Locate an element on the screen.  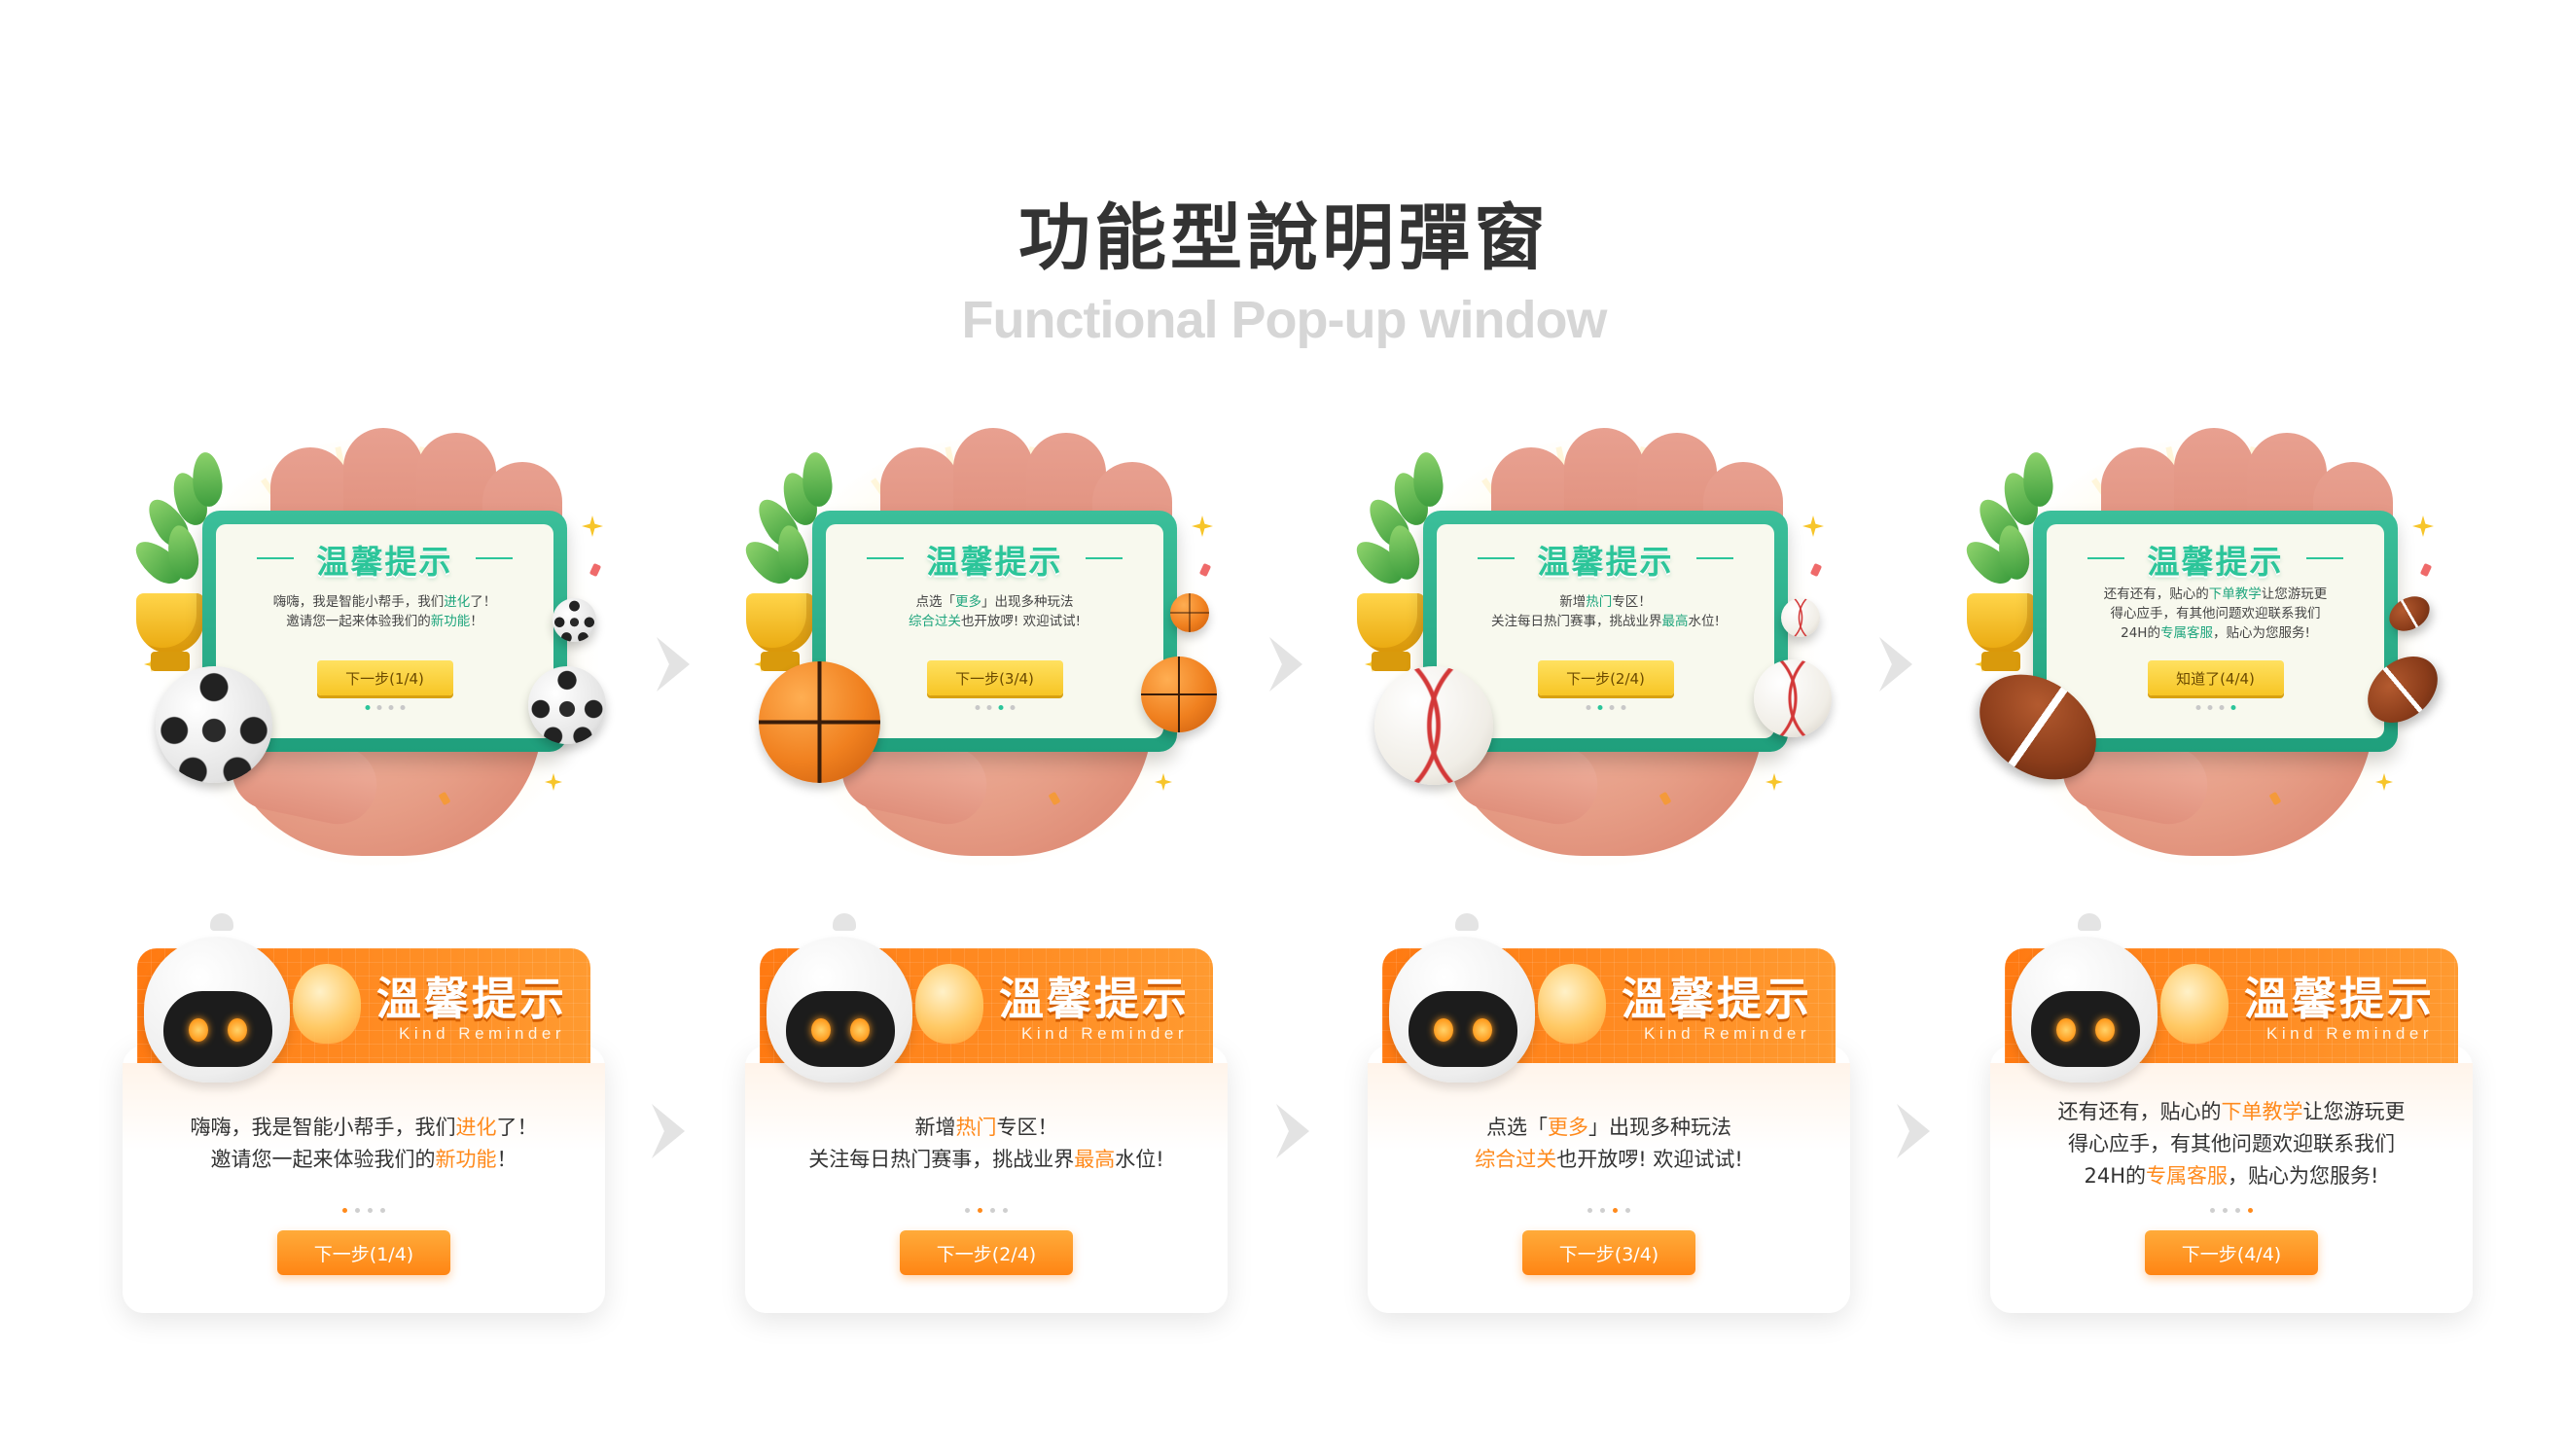
card-body: 新增热门专区！ 关注每日热门赛事，挑战业界最高水位! 下一步(2/4) is located at coordinates (986, 1188).